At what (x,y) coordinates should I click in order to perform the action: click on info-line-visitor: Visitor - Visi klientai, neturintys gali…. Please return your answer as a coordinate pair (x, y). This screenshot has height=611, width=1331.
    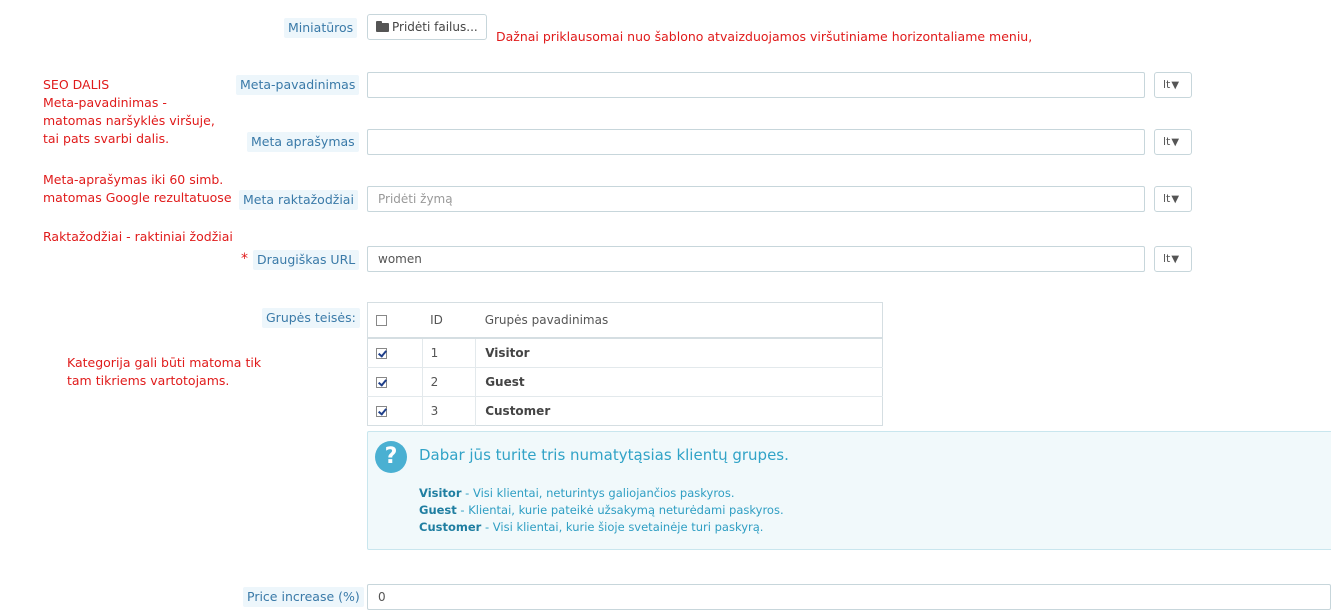
    Looking at the image, I should click on (576, 493).